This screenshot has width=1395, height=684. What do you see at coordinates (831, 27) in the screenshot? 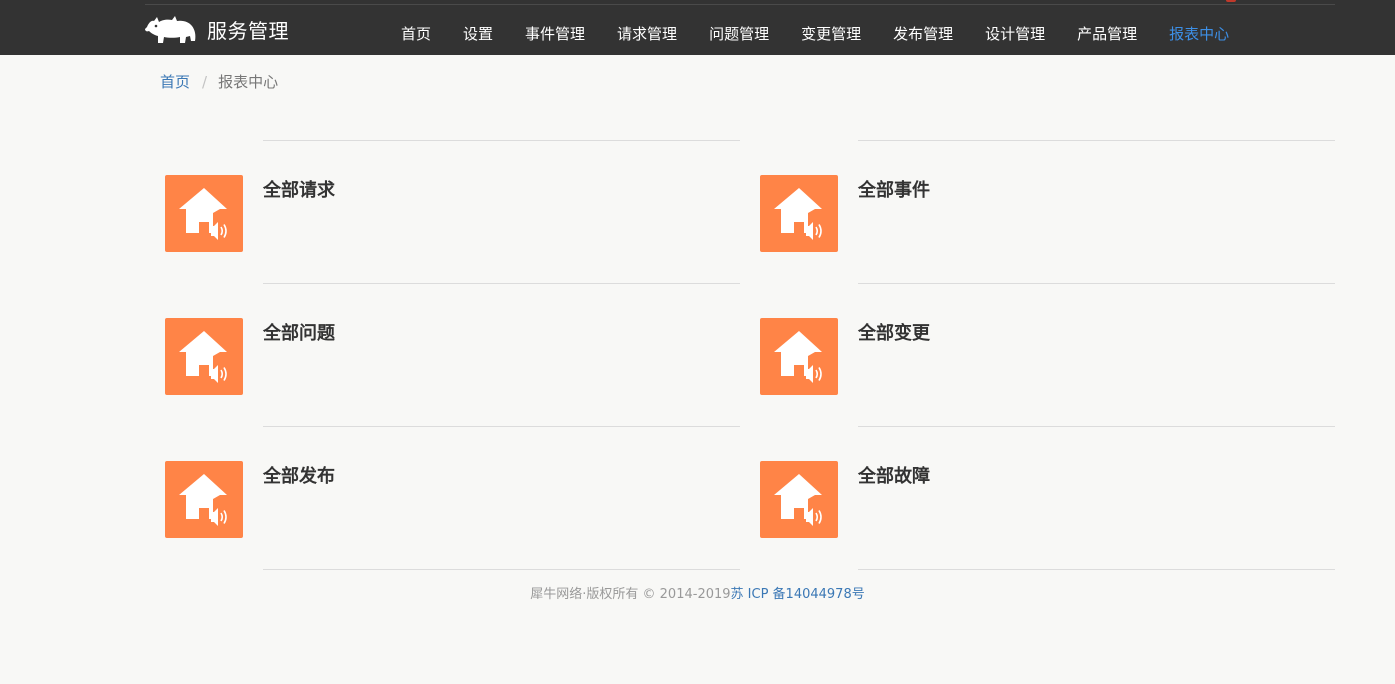
I see `nav-item-change-management: 变更管理` at bounding box center [831, 27].